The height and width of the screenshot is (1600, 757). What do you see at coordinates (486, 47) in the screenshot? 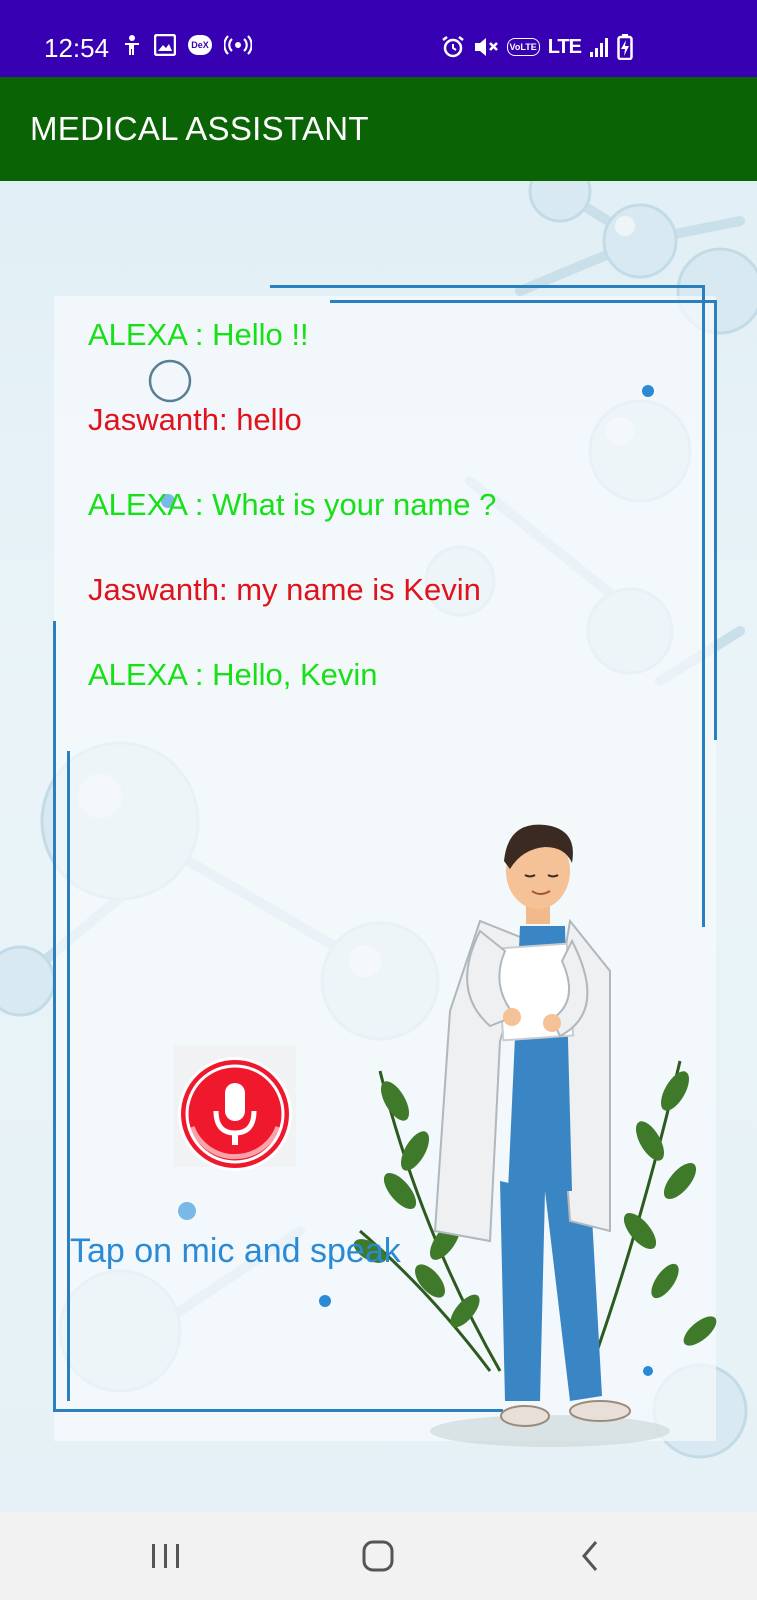
I see `mute-icon` at bounding box center [486, 47].